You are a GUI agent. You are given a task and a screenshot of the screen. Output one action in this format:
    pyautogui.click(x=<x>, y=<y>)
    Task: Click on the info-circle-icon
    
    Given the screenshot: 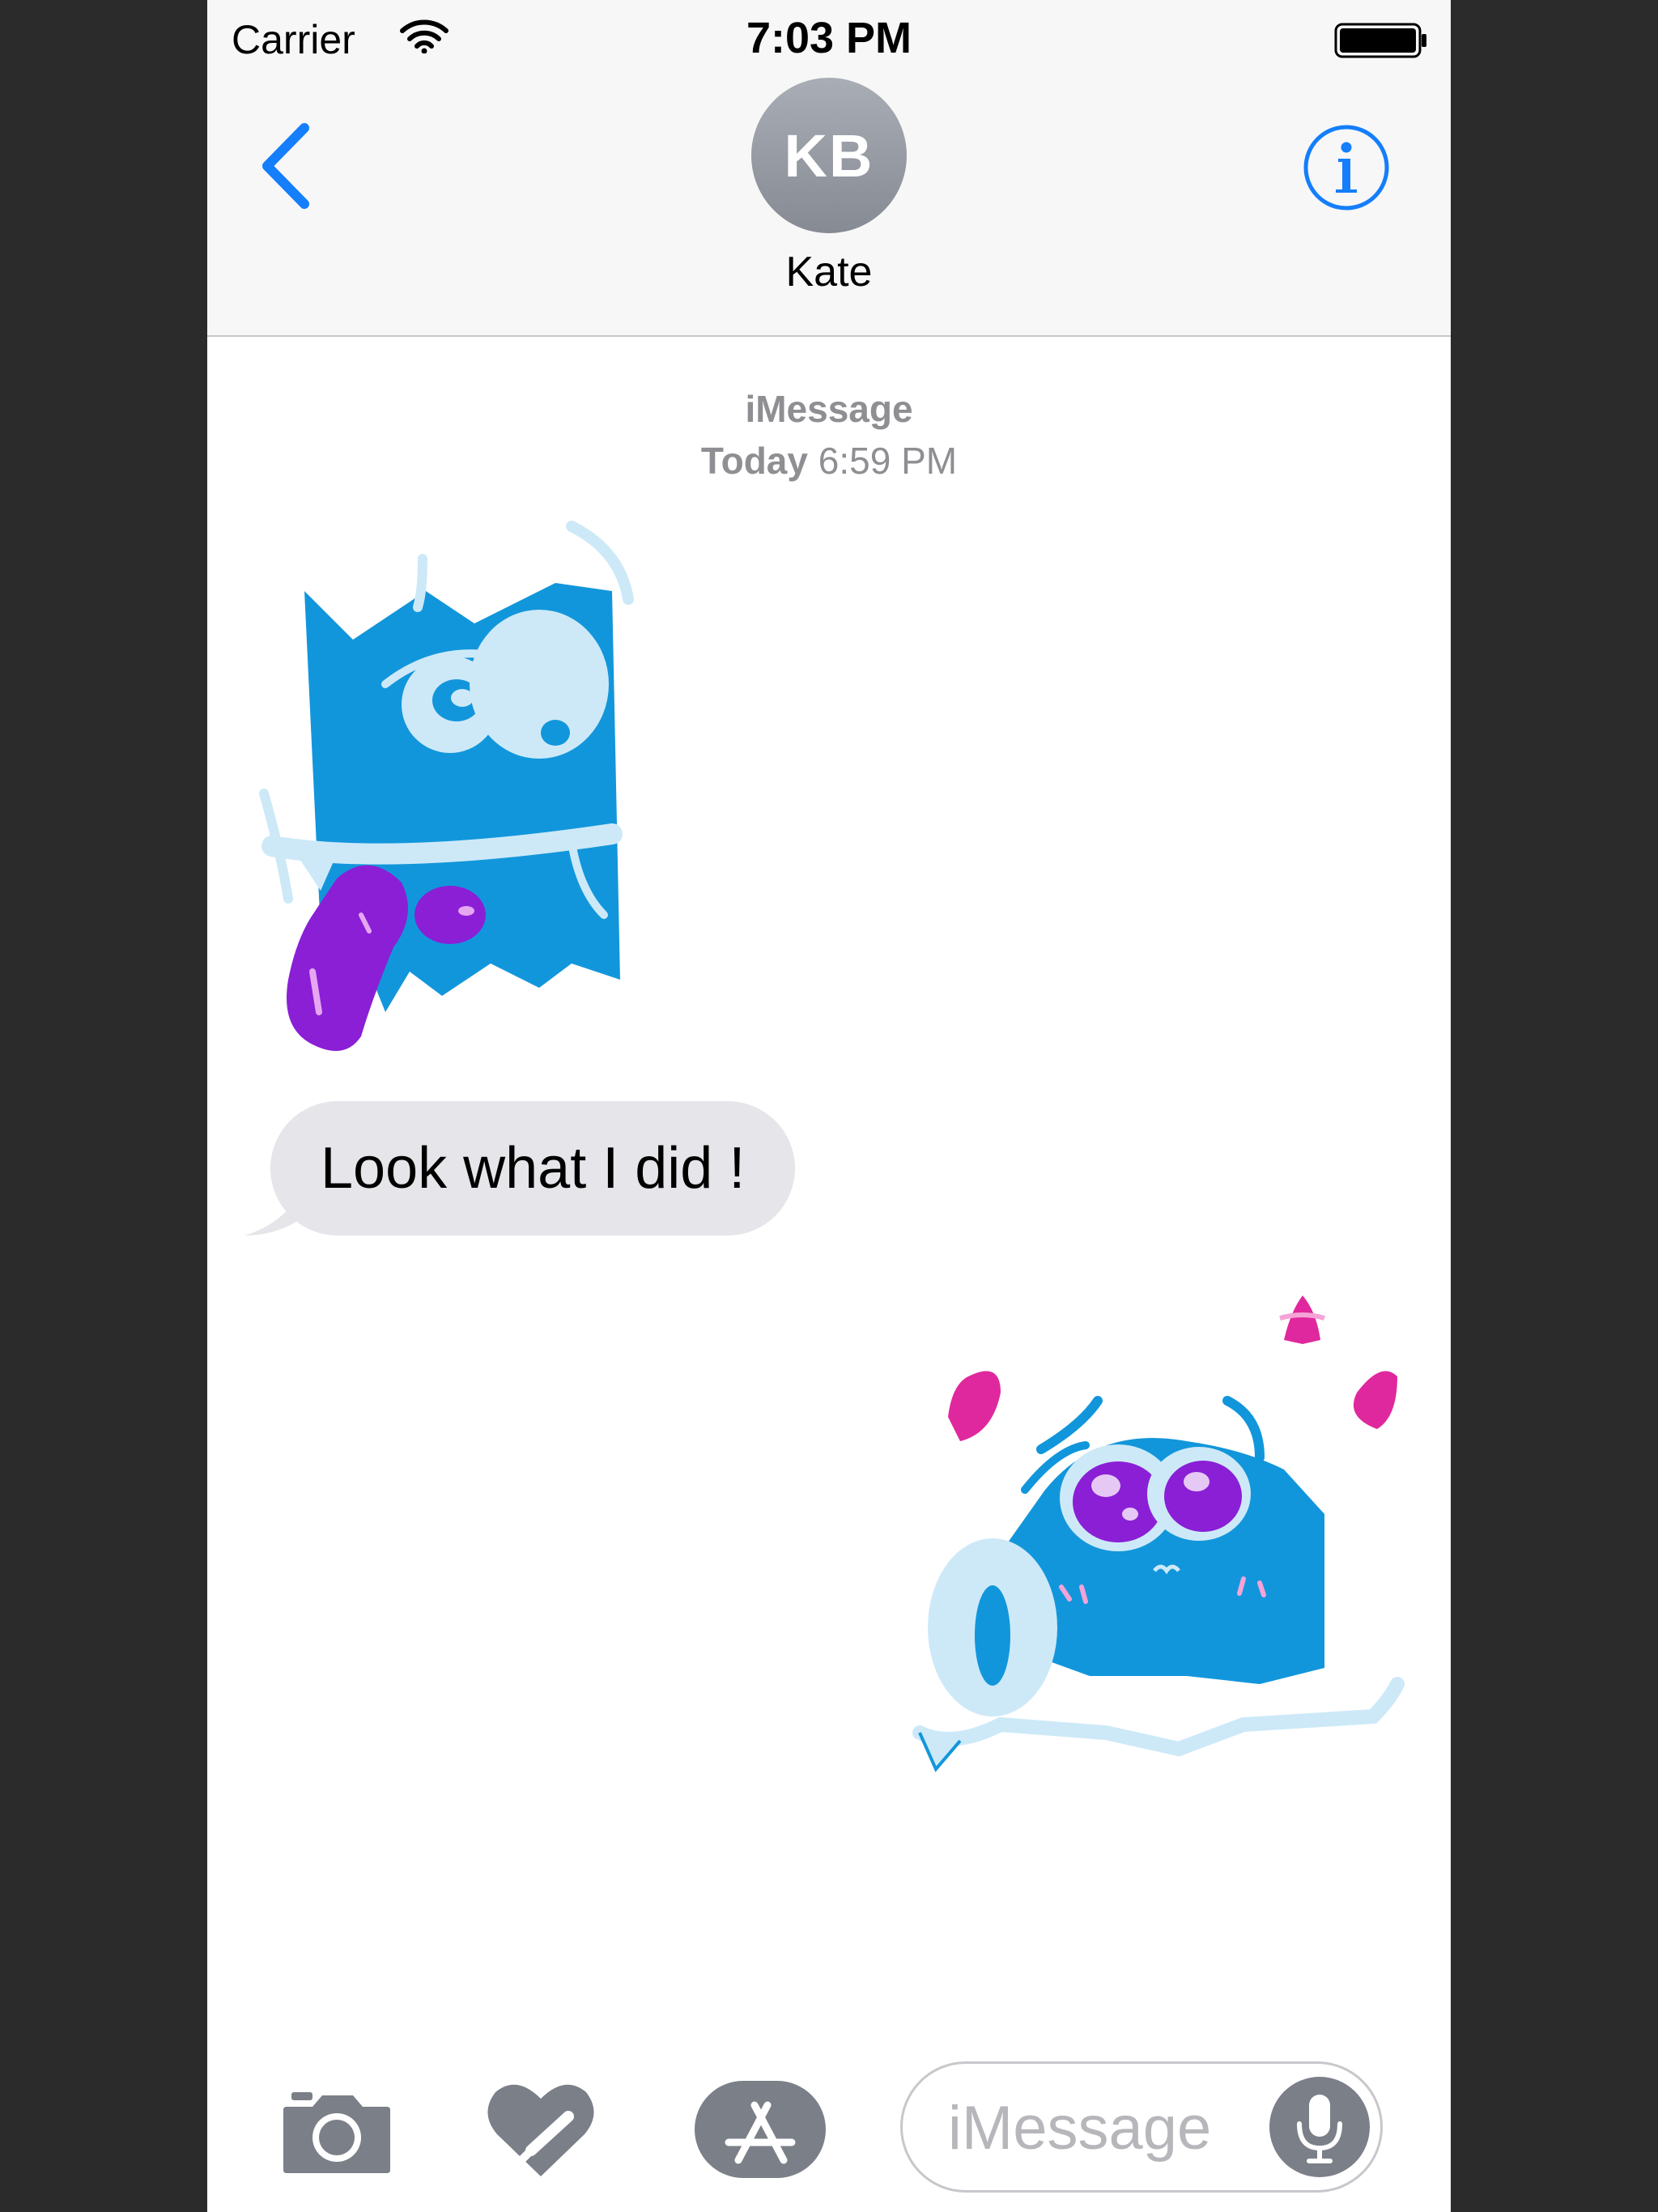 What is the action you would take?
    pyautogui.click(x=1346, y=169)
    